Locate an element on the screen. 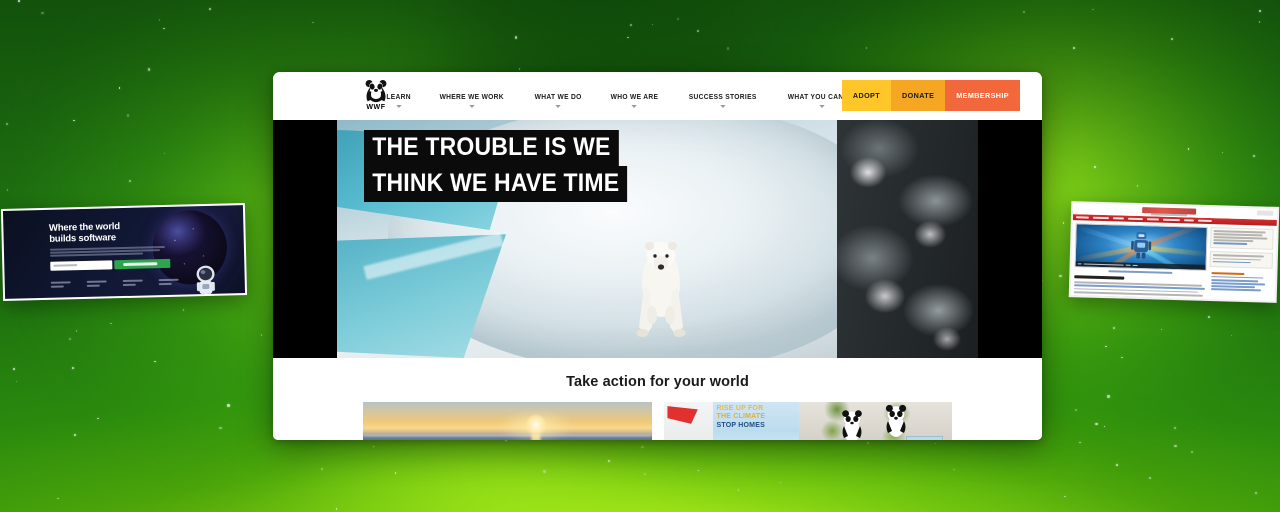  astronaut-mascot-icon is located at coordinates (205, 281).